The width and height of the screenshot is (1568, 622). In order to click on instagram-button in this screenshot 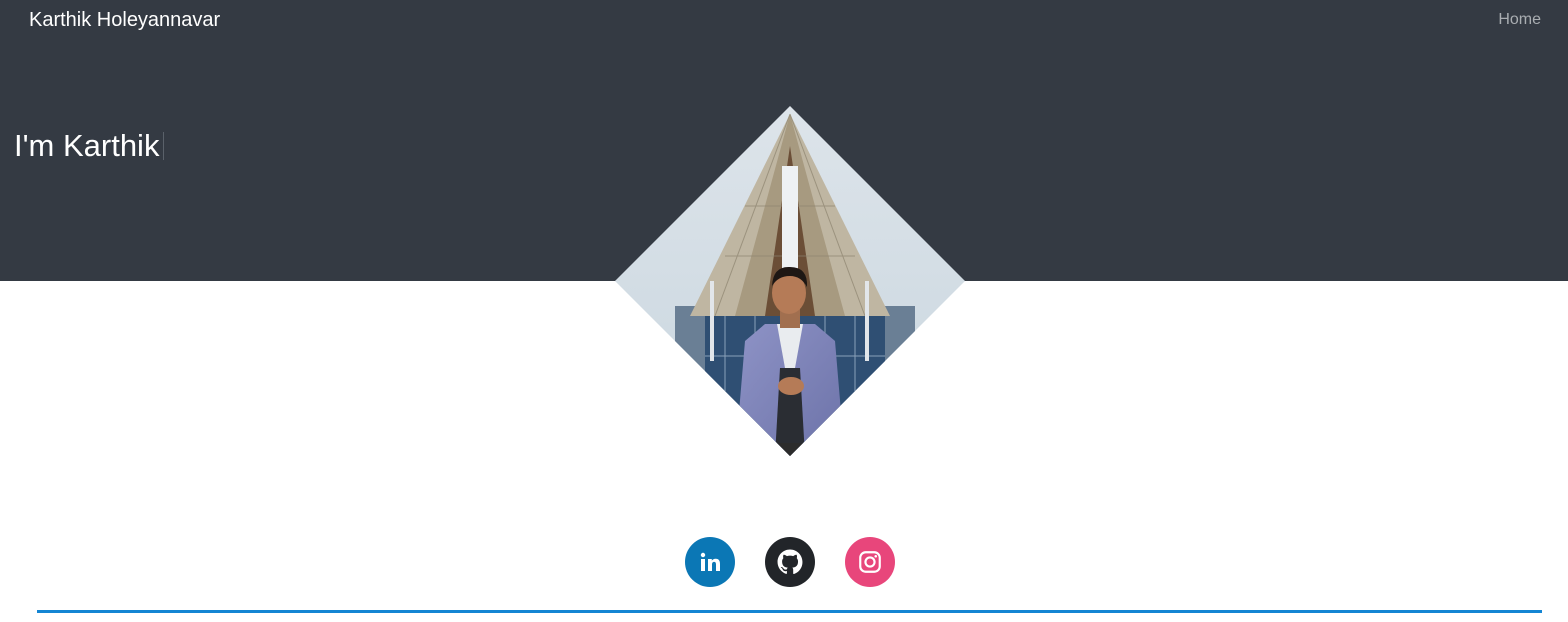, I will do `click(870, 562)`.